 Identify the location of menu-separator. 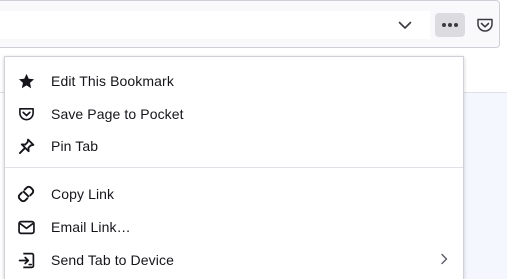
(234, 167).